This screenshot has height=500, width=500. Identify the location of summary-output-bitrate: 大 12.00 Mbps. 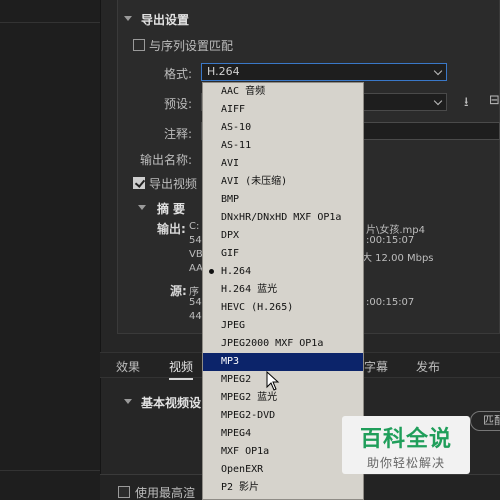
(398, 258).